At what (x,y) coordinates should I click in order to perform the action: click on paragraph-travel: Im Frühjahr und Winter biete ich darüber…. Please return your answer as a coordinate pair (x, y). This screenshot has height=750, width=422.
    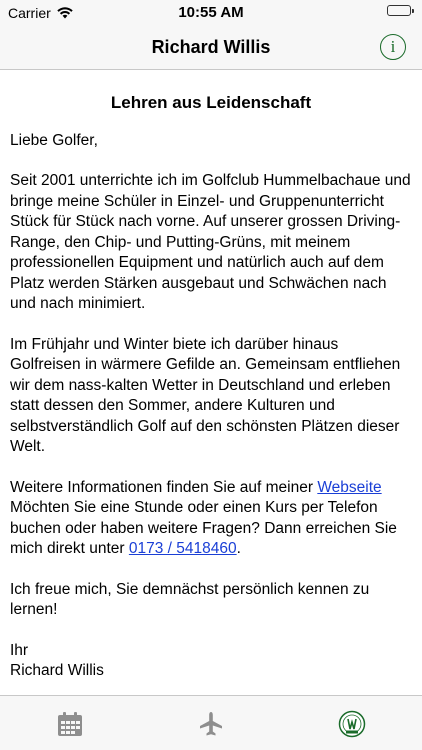
    Looking at the image, I should click on (205, 395).